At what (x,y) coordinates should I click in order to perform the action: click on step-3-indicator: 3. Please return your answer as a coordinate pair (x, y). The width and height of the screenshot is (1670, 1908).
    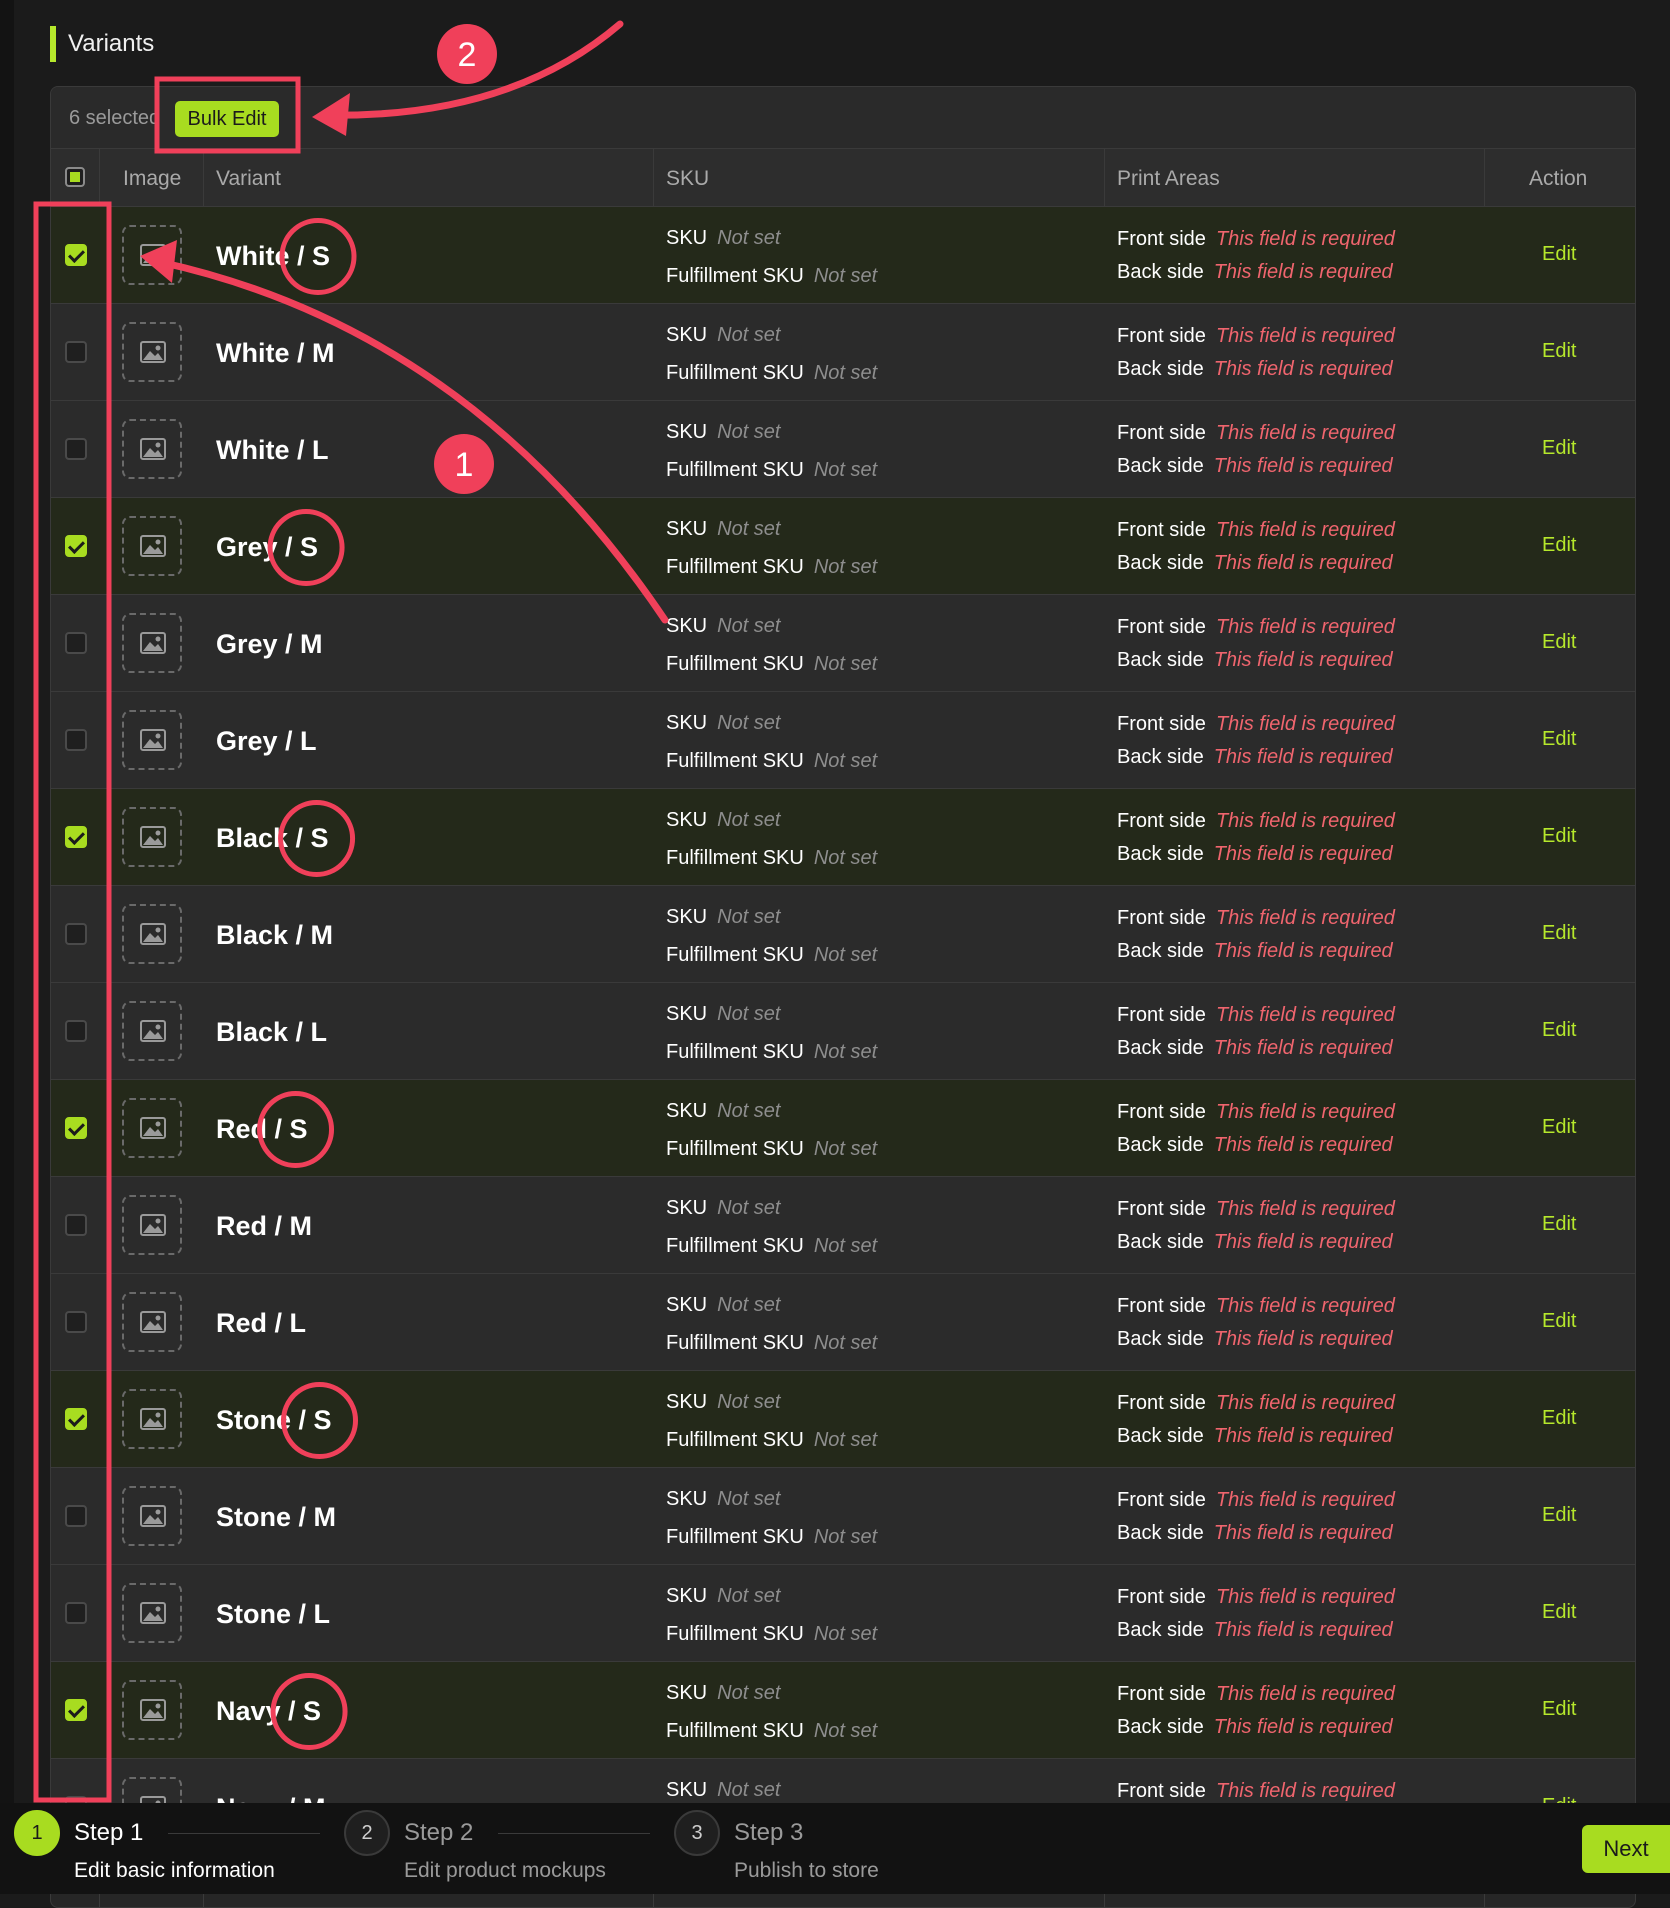
    Looking at the image, I should click on (697, 1833).